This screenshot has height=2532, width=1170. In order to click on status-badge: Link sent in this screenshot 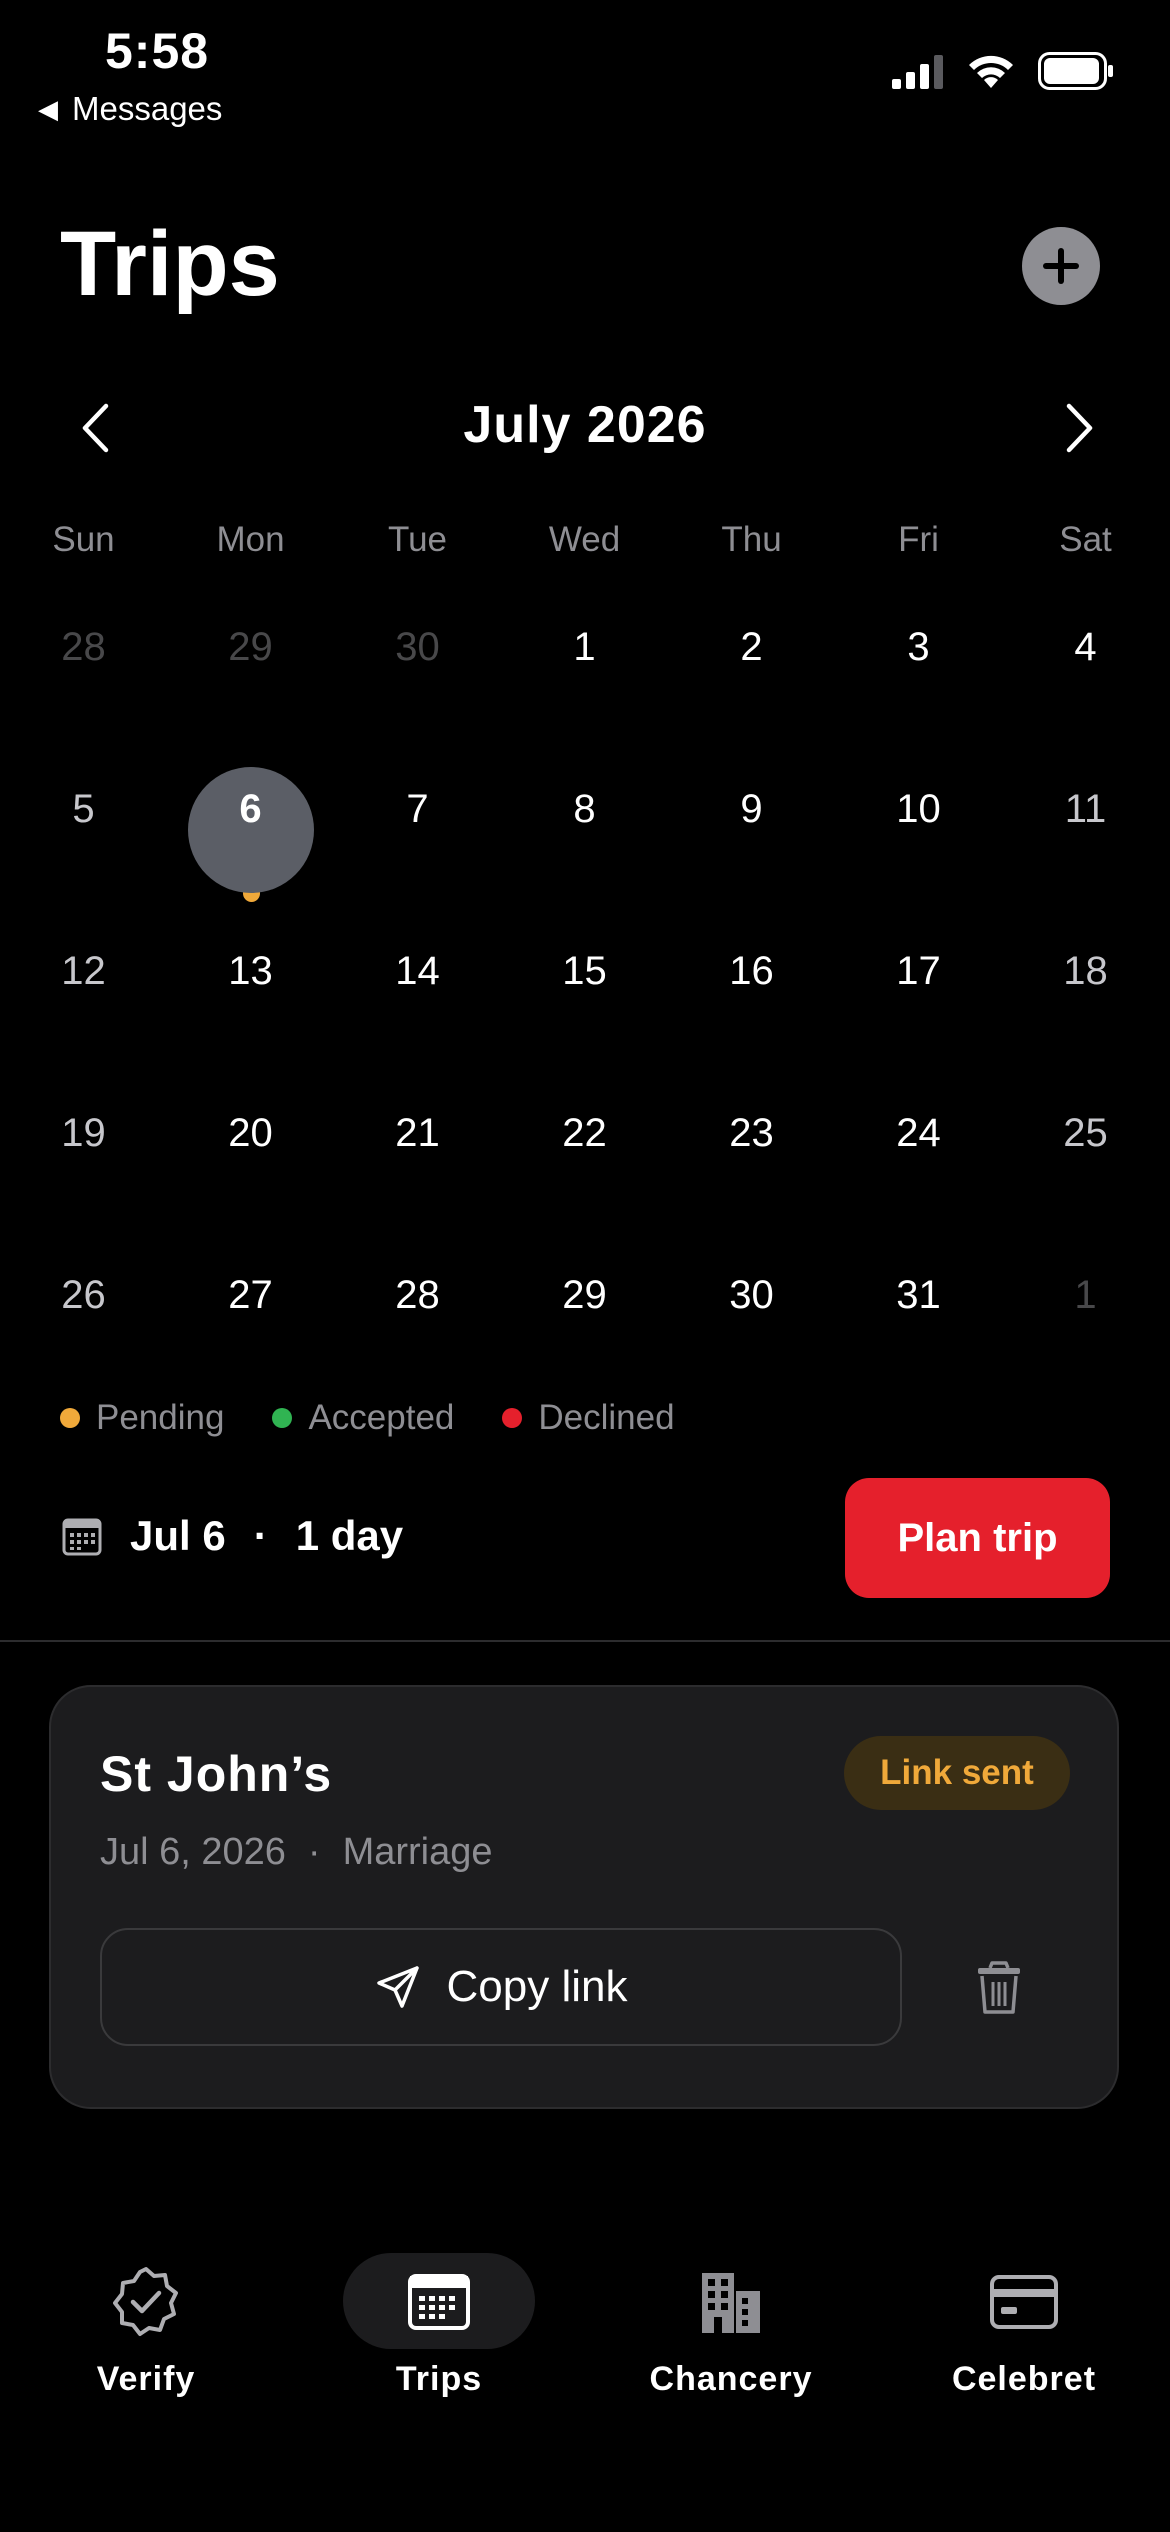, I will do `click(957, 1773)`.